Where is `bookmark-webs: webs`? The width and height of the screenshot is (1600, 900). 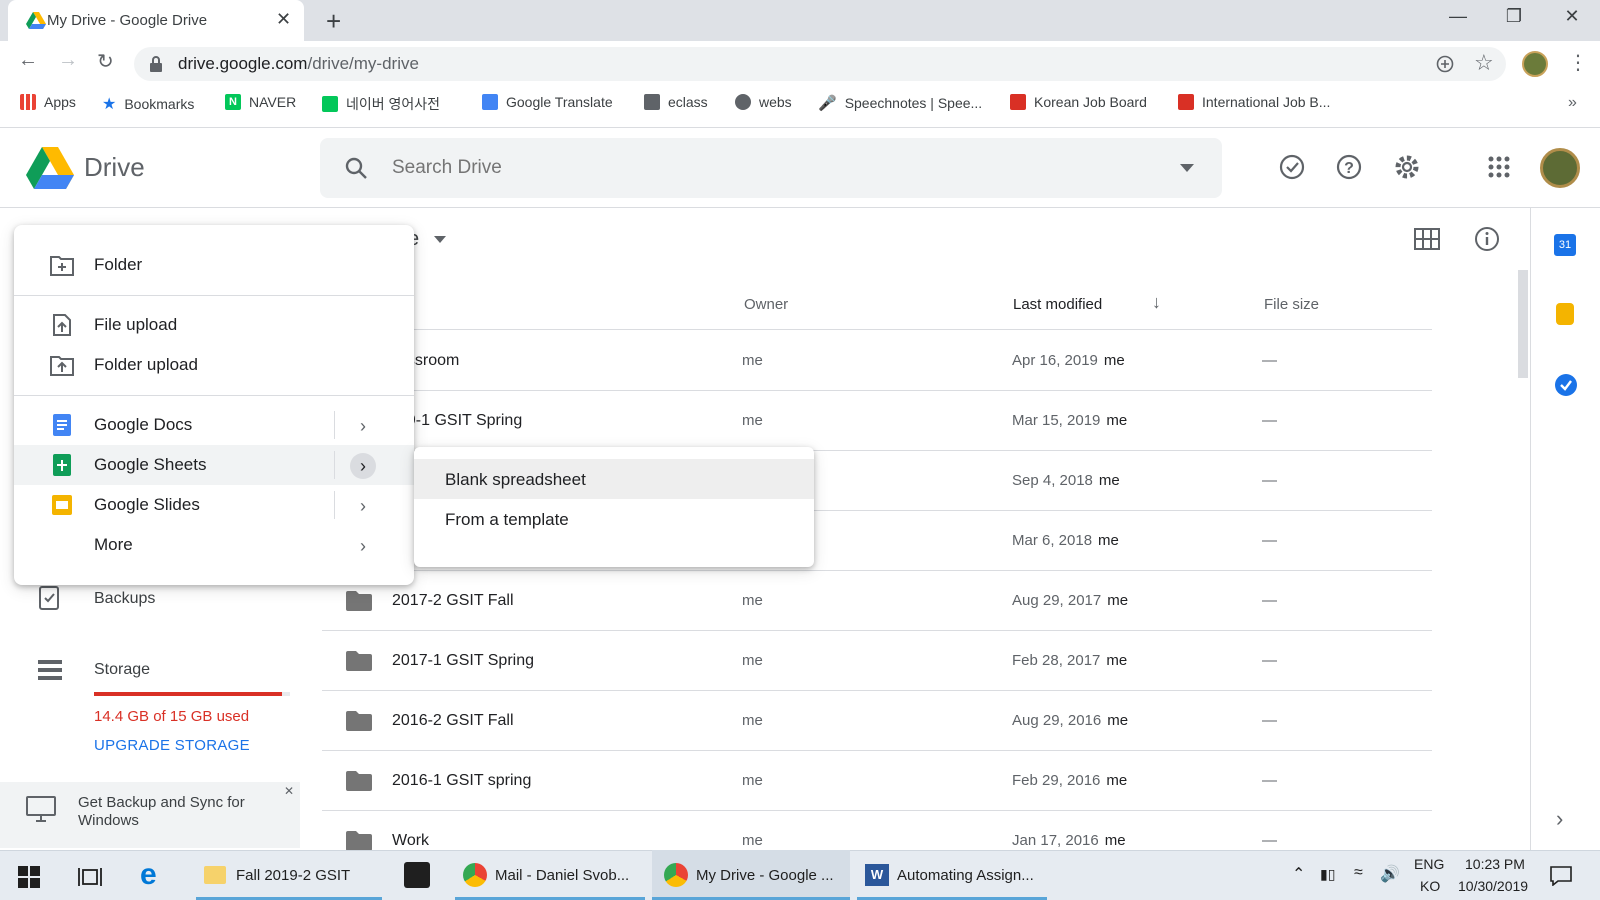 bookmark-webs: webs is located at coordinates (763, 102).